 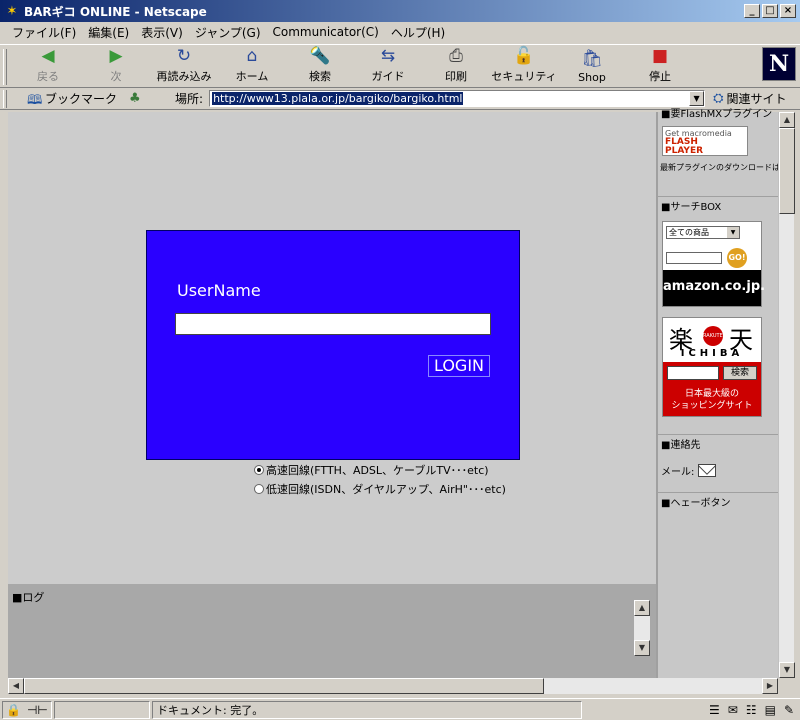 What do you see at coordinates (749, 98) in the screenshot?
I see `related-sites-button: ⛭ 関連サイト` at bounding box center [749, 98].